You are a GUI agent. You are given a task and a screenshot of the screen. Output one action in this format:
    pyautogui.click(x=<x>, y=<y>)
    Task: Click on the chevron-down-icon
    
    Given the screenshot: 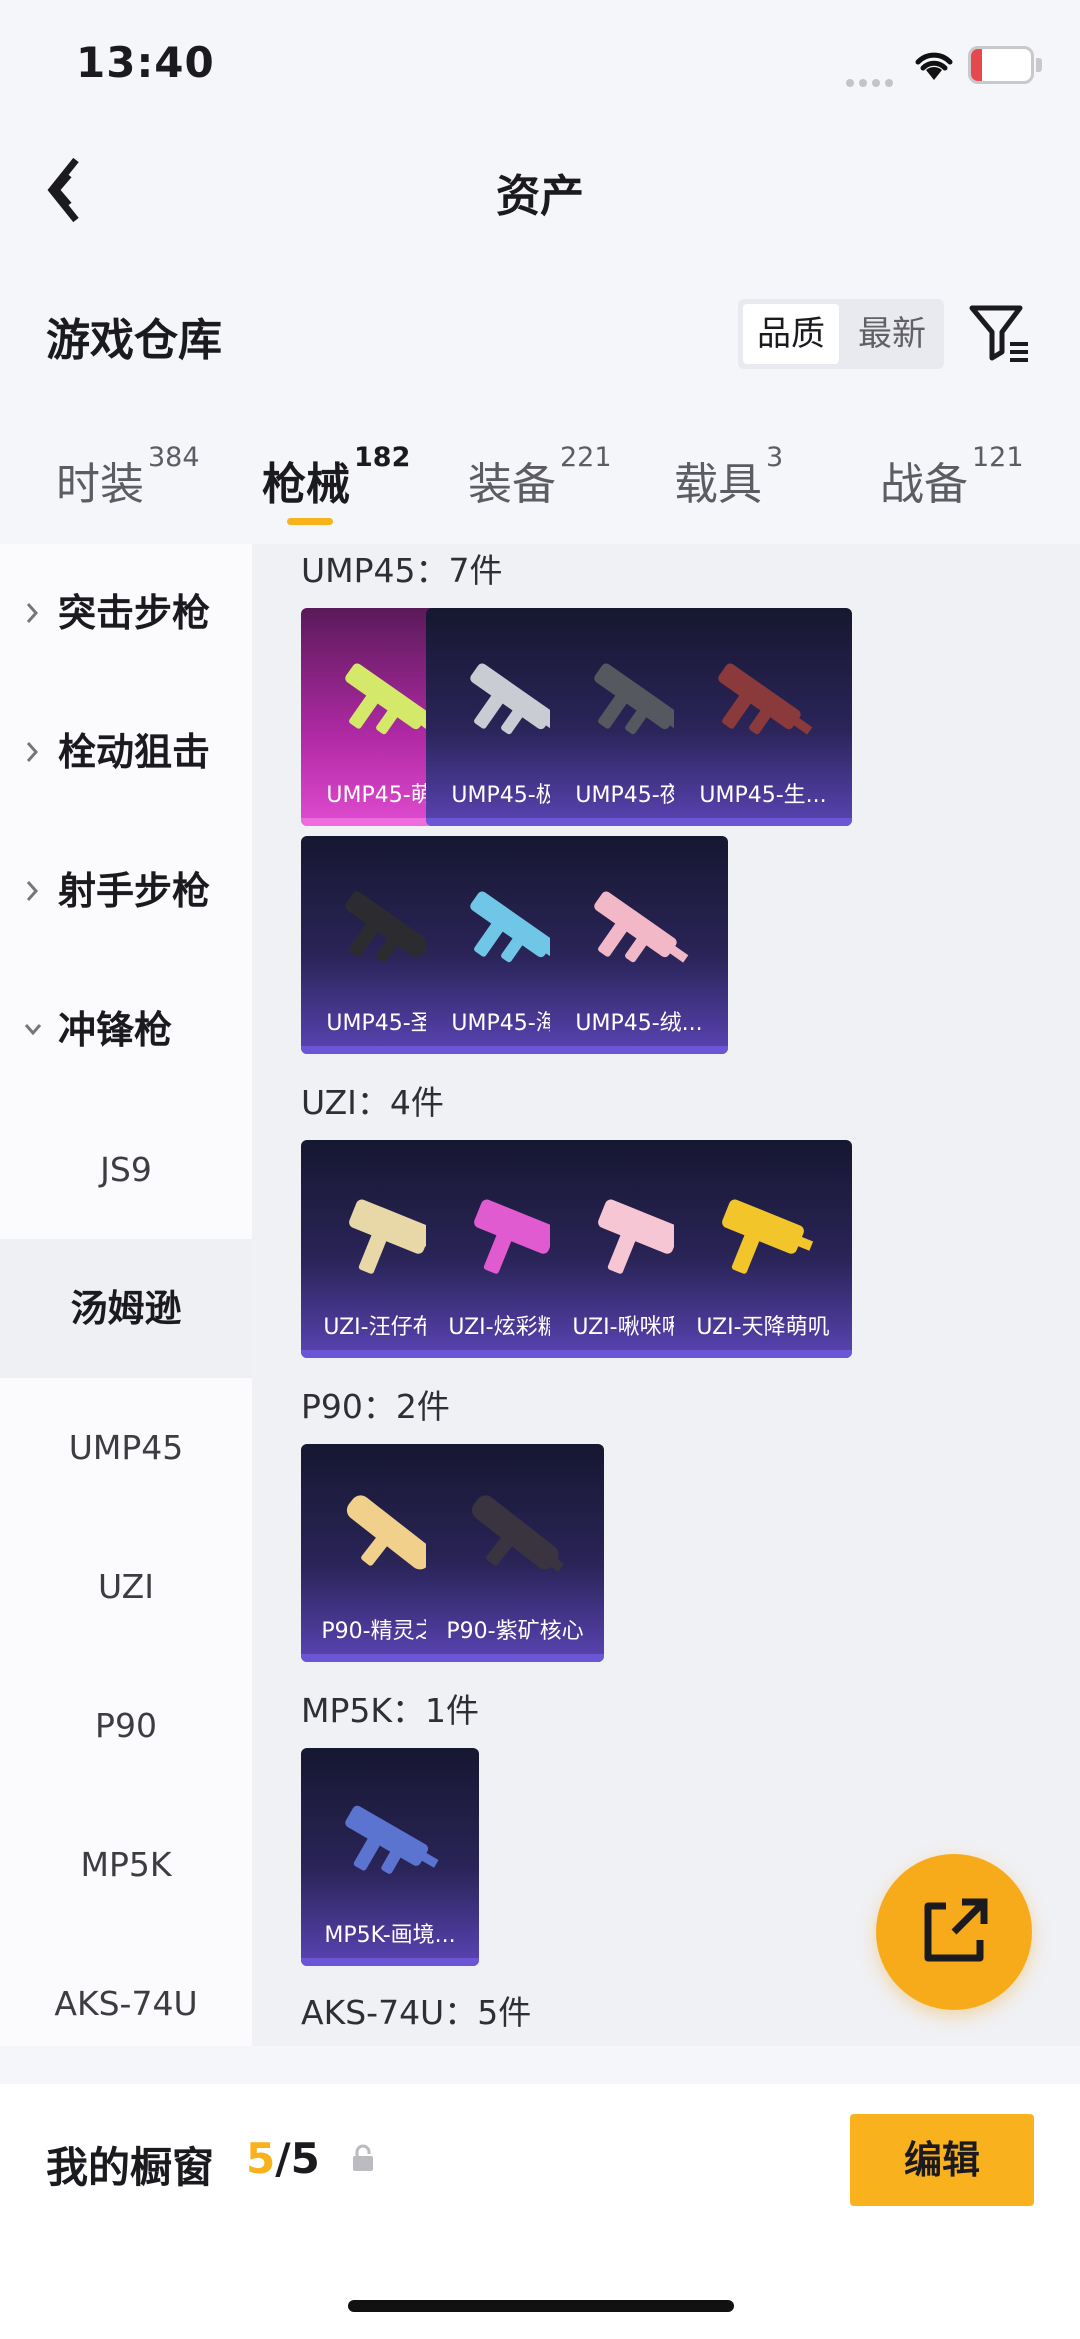 What is the action you would take?
    pyautogui.click(x=33, y=1030)
    